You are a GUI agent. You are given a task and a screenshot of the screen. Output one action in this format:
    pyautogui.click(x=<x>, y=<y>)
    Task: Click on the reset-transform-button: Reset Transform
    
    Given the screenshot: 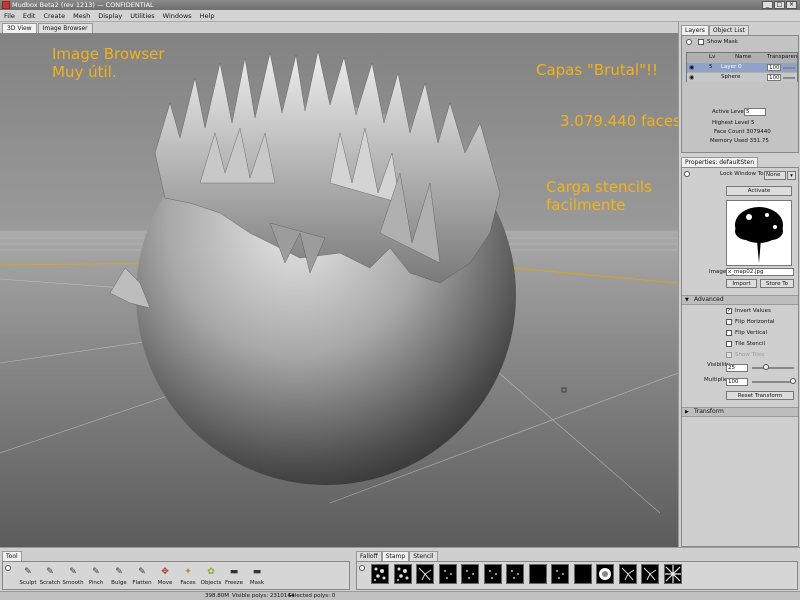 What is the action you would take?
    pyautogui.click(x=760, y=395)
    